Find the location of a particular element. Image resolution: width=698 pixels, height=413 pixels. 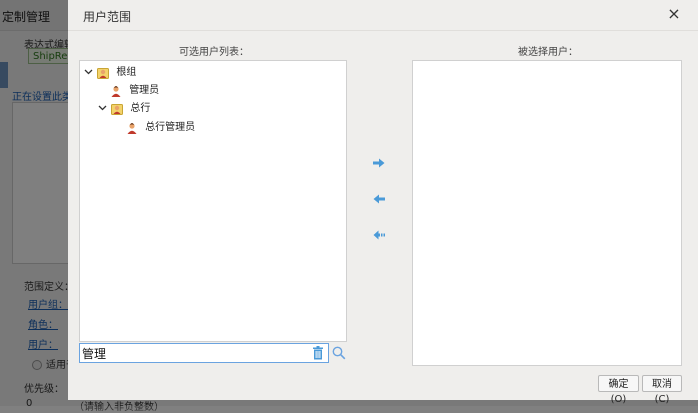

add-user-button is located at coordinates (379, 165).